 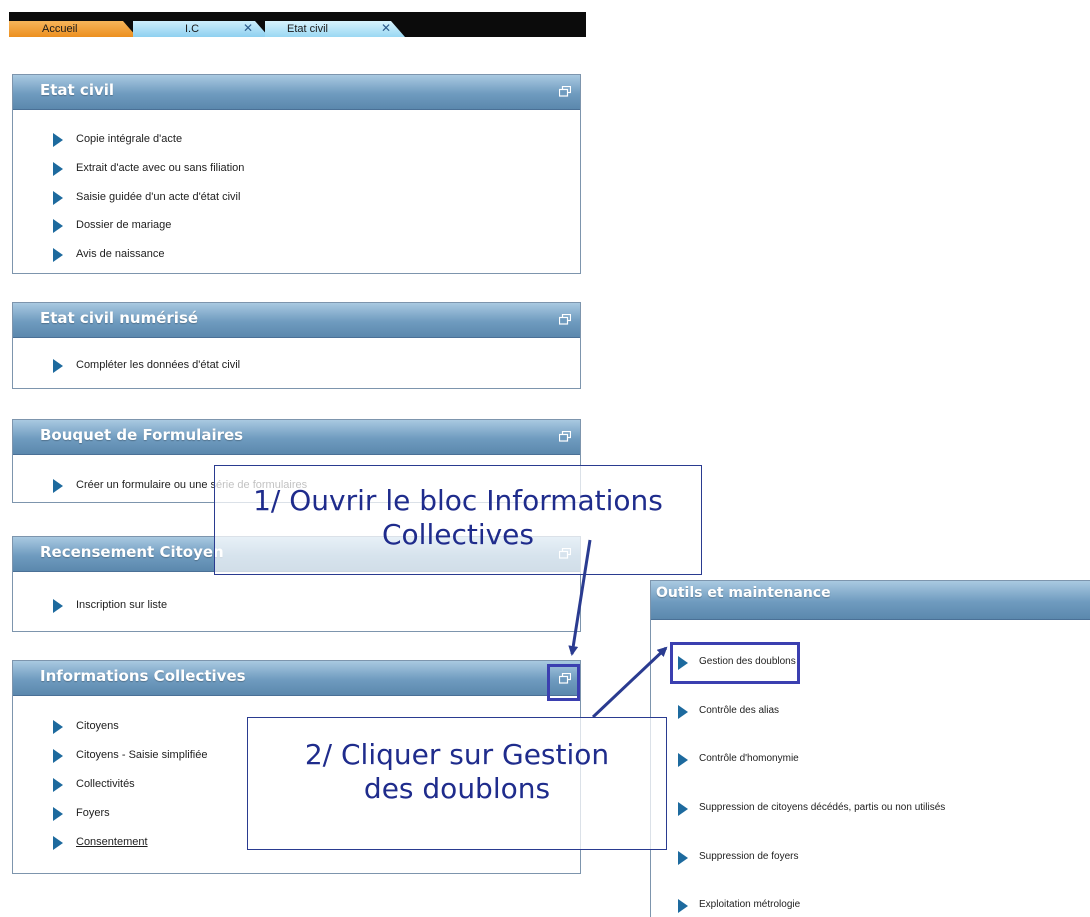 I want to click on arrow-to-gestion-doublons, so click(x=629, y=682).